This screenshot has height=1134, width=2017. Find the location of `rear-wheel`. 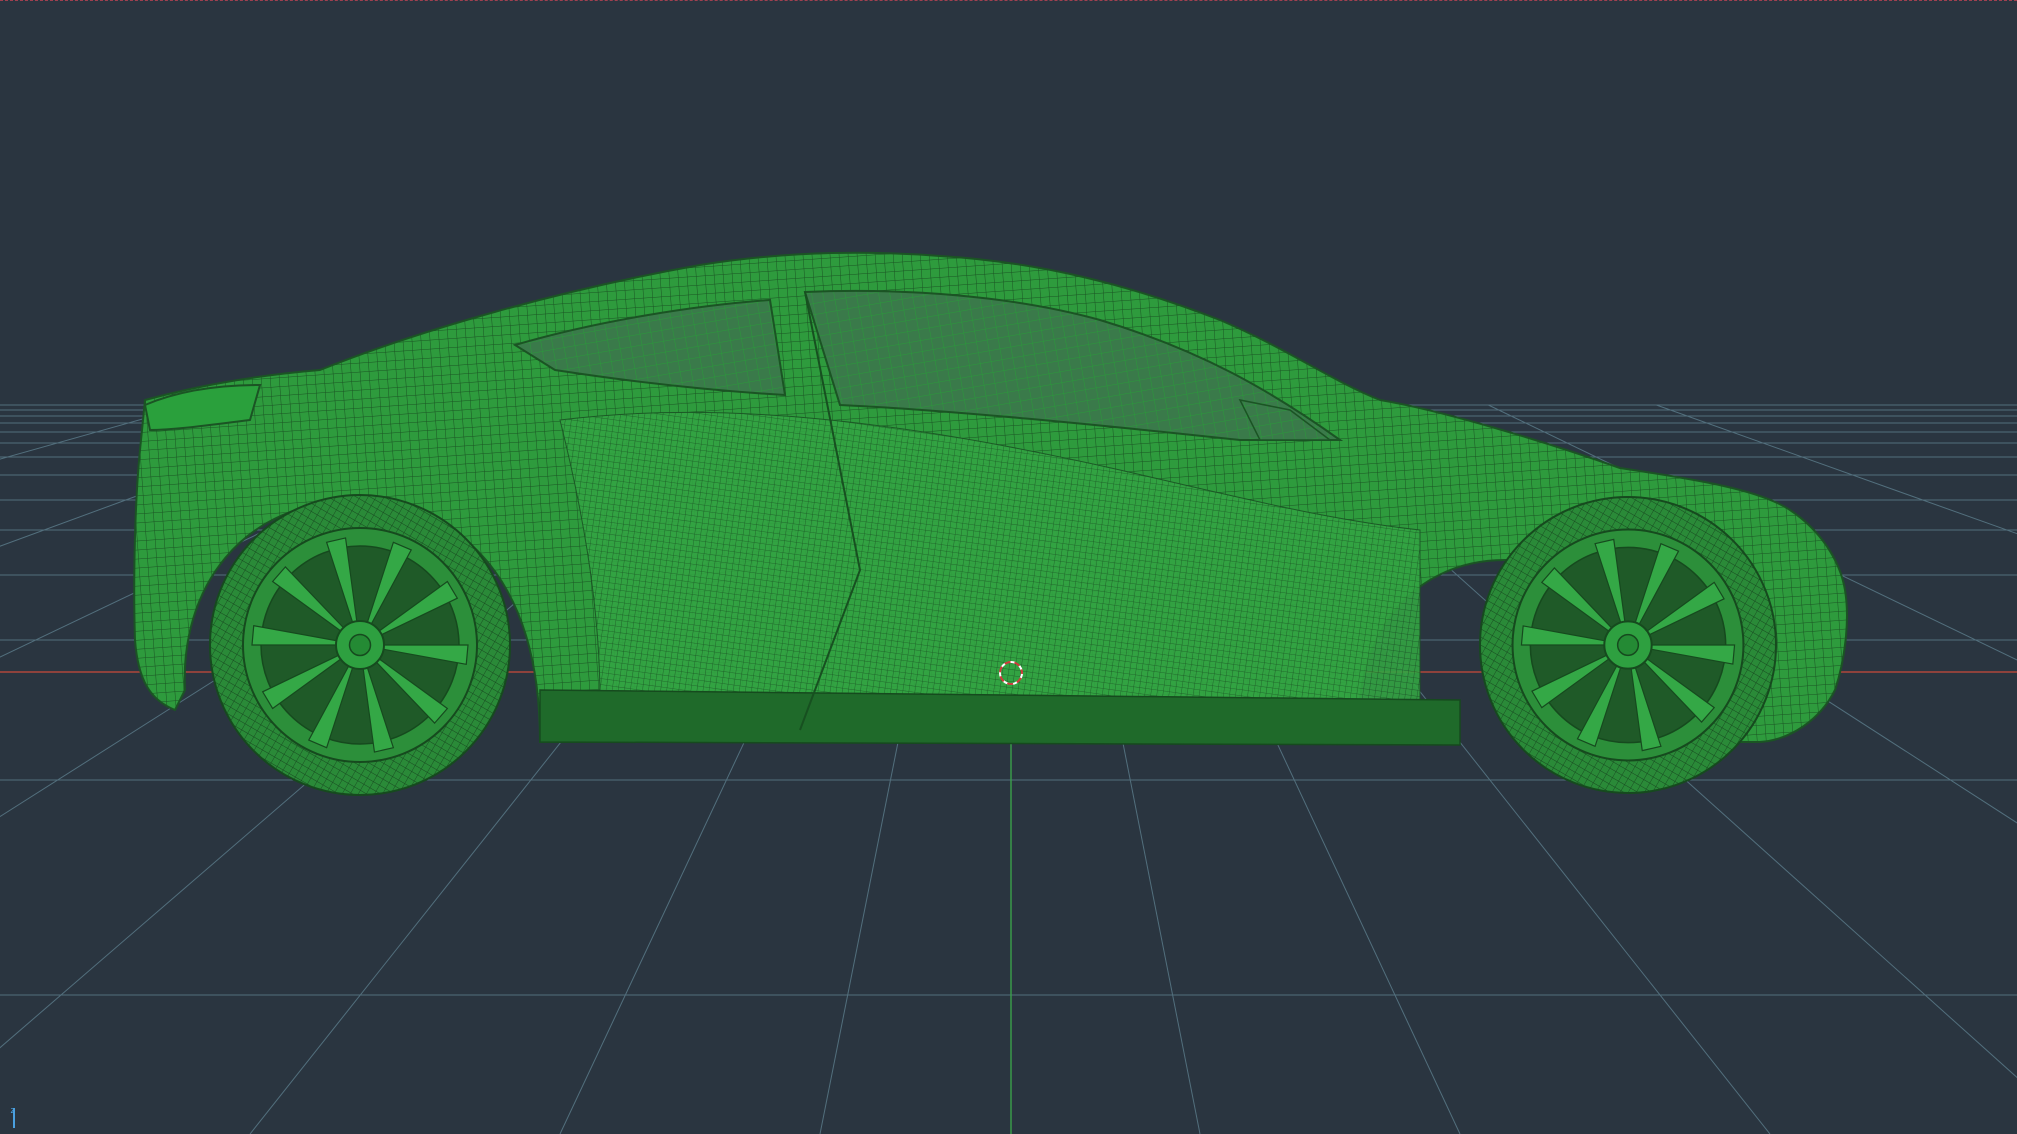

rear-wheel is located at coordinates (360, 645).